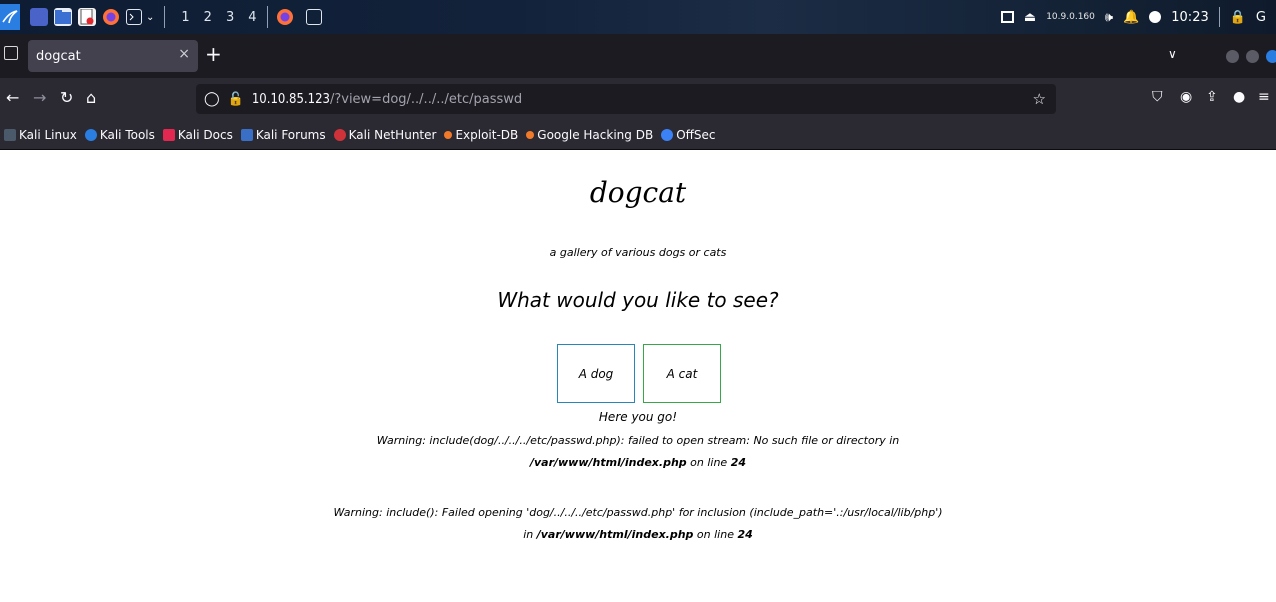  I want to click on workspace-2: 2, so click(208, 17).